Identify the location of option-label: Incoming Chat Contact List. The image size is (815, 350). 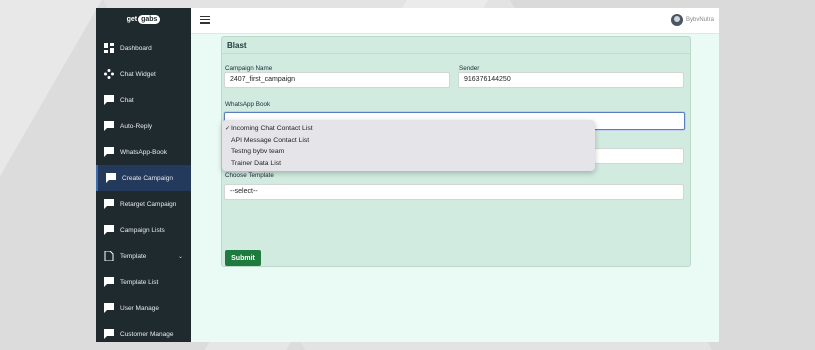
(272, 129).